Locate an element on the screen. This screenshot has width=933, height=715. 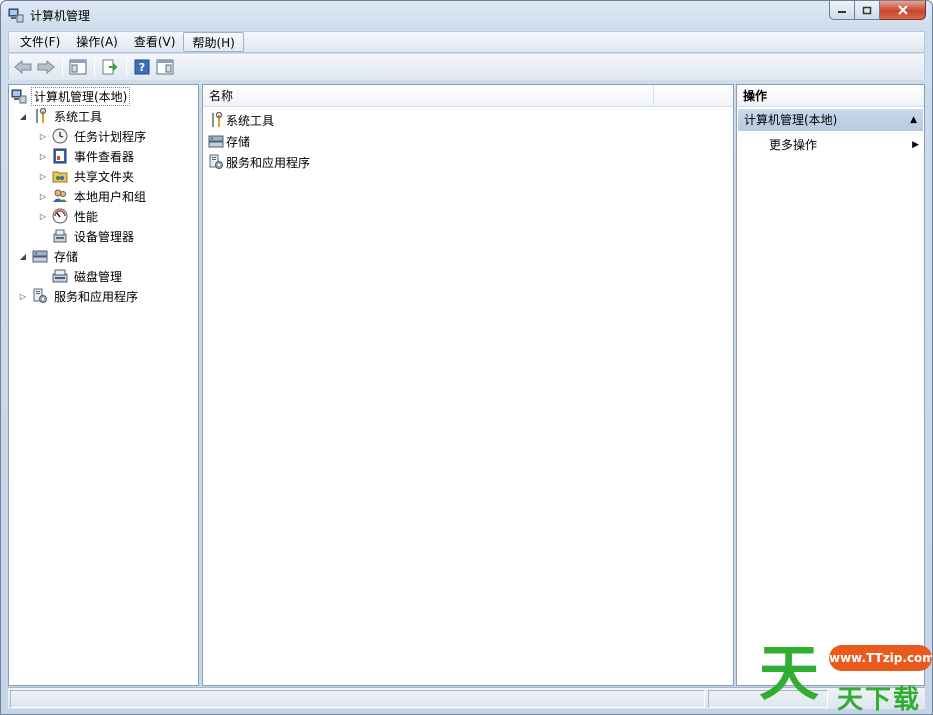
minimize-icon is located at coordinates (842, 12).